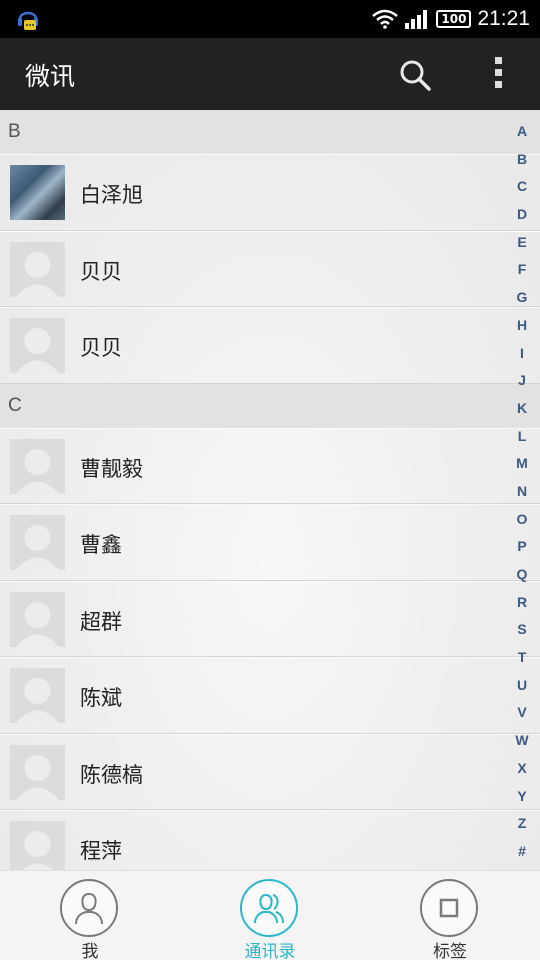 The width and height of the screenshot is (540, 960). I want to click on nav-label: 通讯录, so click(270, 951).